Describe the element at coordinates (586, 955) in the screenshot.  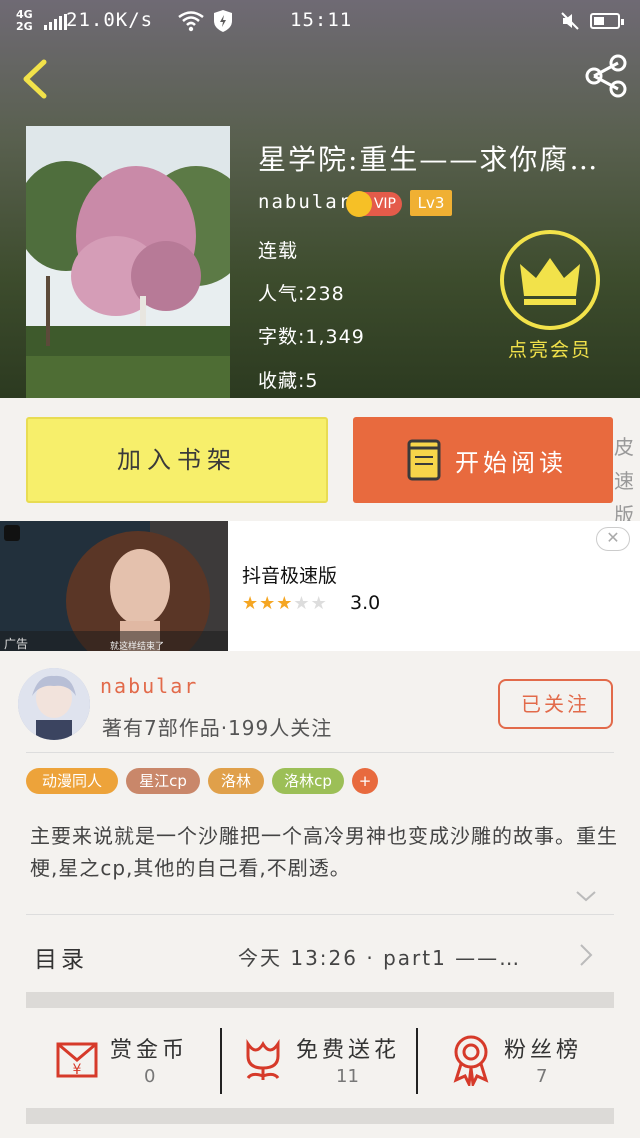
I see `chevron-right-icon` at that location.